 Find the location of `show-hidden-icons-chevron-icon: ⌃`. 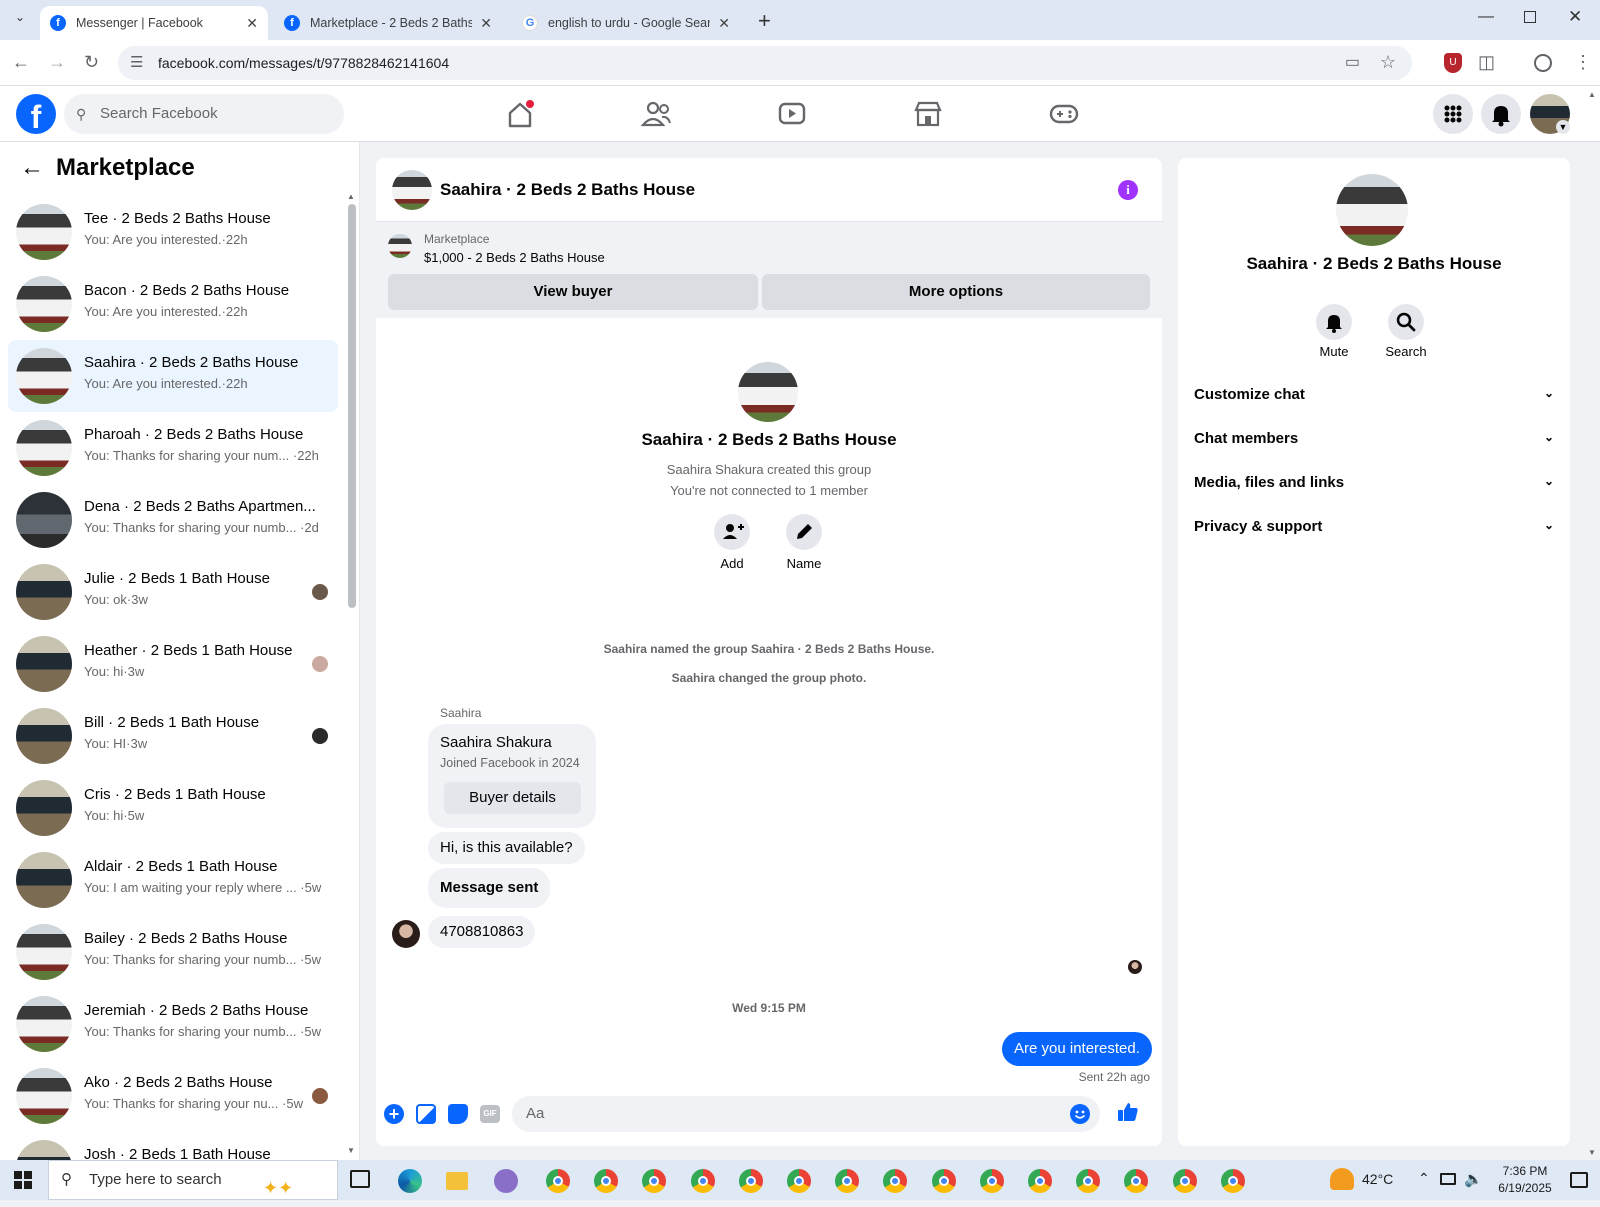

show-hidden-icons-chevron-icon: ⌃ is located at coordinates (1424, 1178).